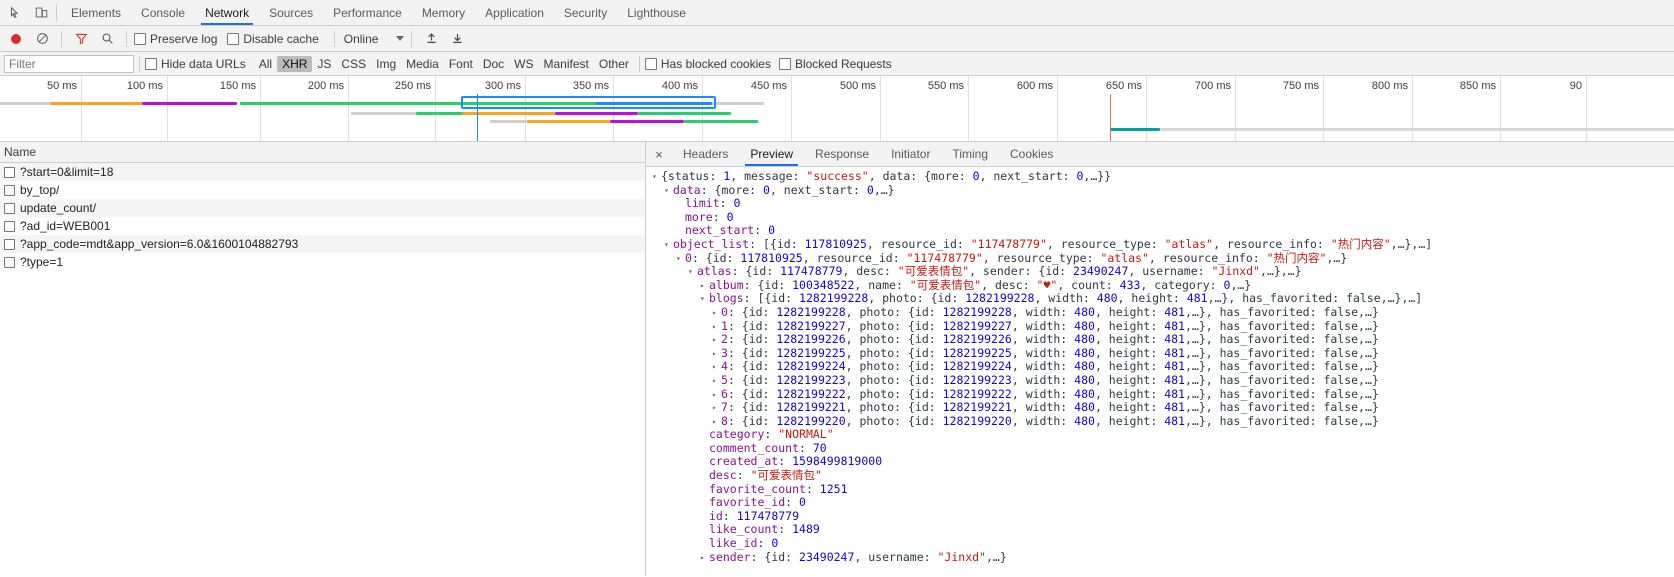 The height and width of the screenshot is (577, 1674). Describe the element at coordinates (81, 39) in the screenshot. I see `filter-icon` at that location.